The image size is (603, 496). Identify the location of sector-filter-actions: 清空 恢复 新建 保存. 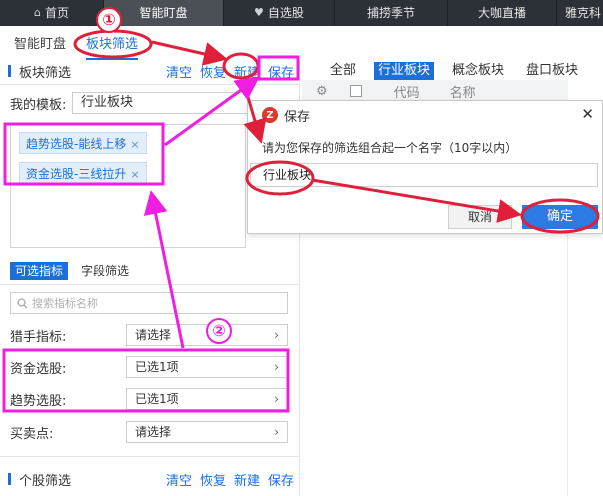
(230, 71).